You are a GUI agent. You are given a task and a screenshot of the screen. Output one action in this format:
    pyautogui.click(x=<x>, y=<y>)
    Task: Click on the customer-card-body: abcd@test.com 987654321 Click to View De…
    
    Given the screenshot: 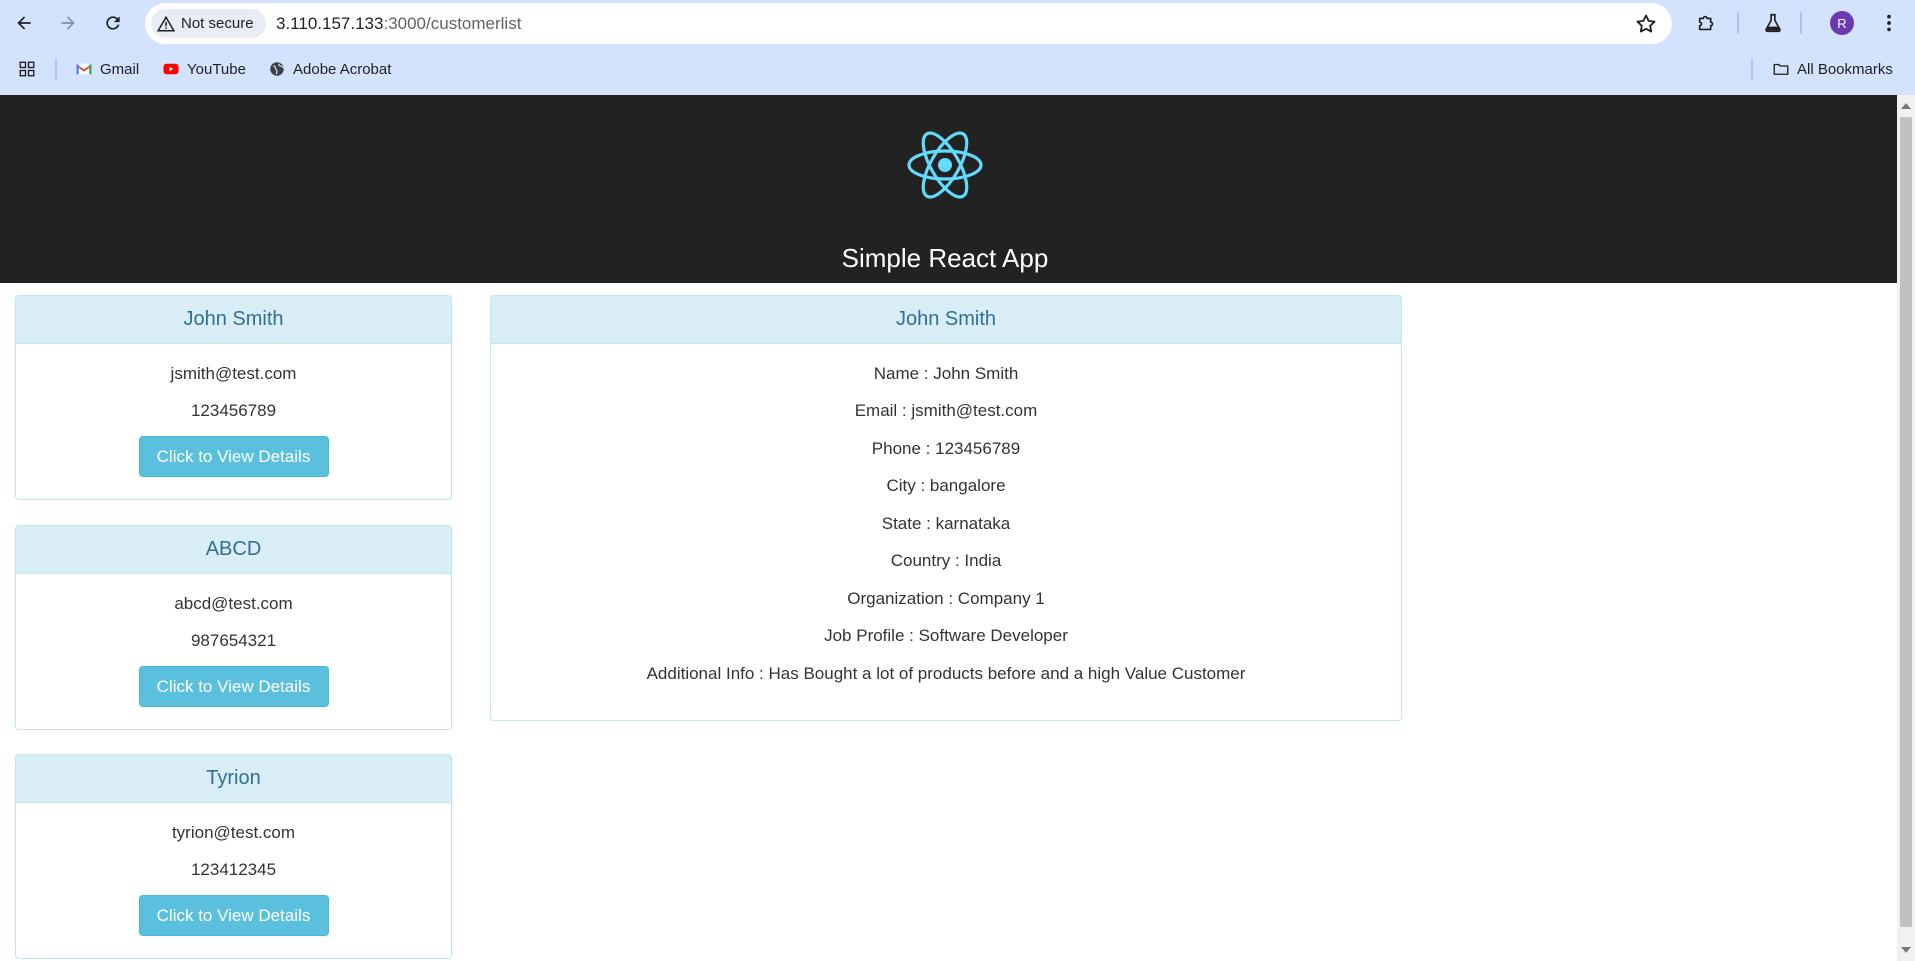 What is the action you would take?
    pyautogui.click(x=233, y=640)
    